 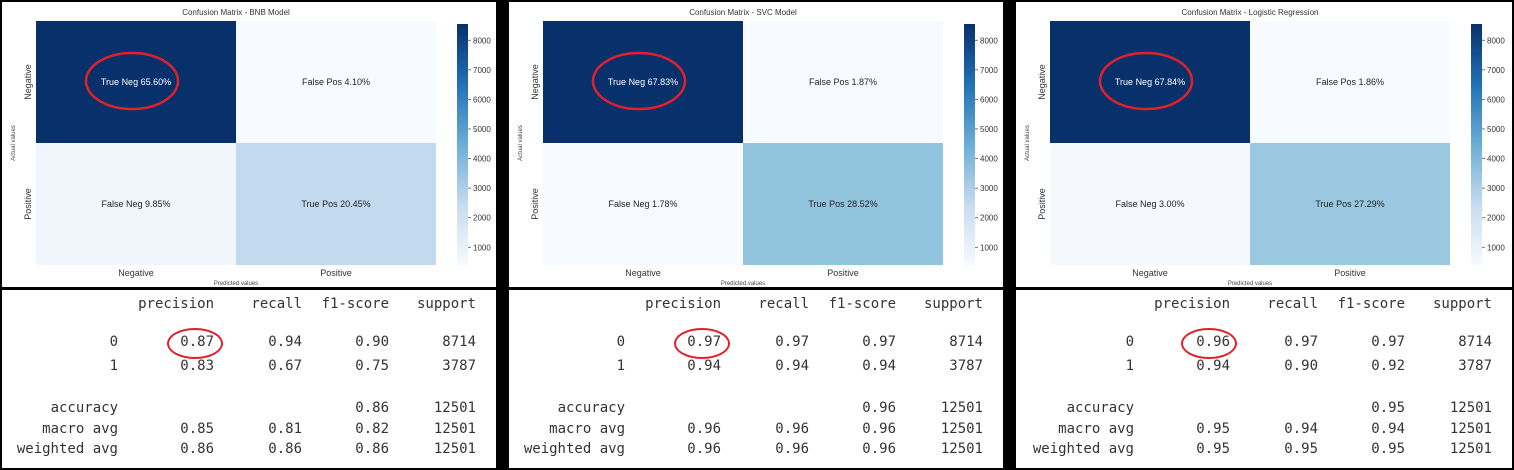 What do you see at coordinates (335, 204) in the screenshot?
I see `cell-label: True Pos 20.45%` at bounding box center [335, 204].